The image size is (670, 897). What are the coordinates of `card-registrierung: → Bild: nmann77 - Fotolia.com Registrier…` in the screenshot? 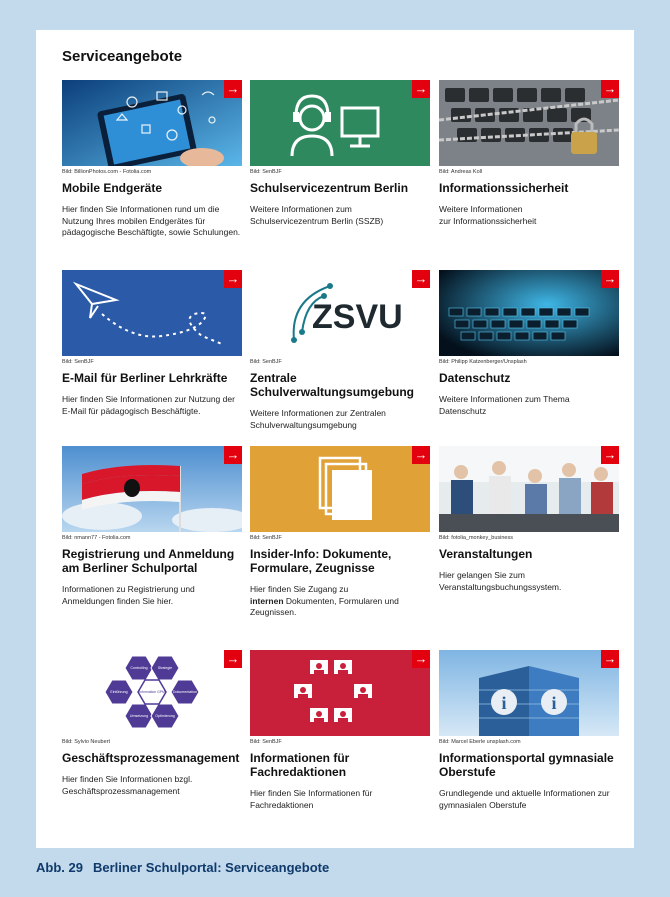 It's located at (152, 526).